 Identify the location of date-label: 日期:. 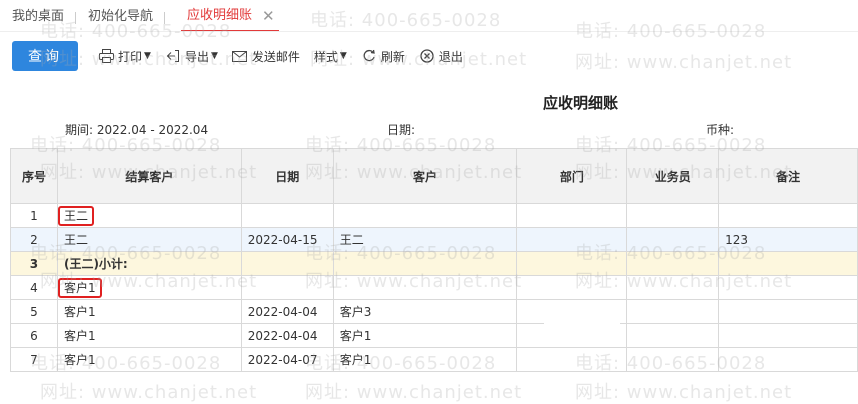
(401, 130).